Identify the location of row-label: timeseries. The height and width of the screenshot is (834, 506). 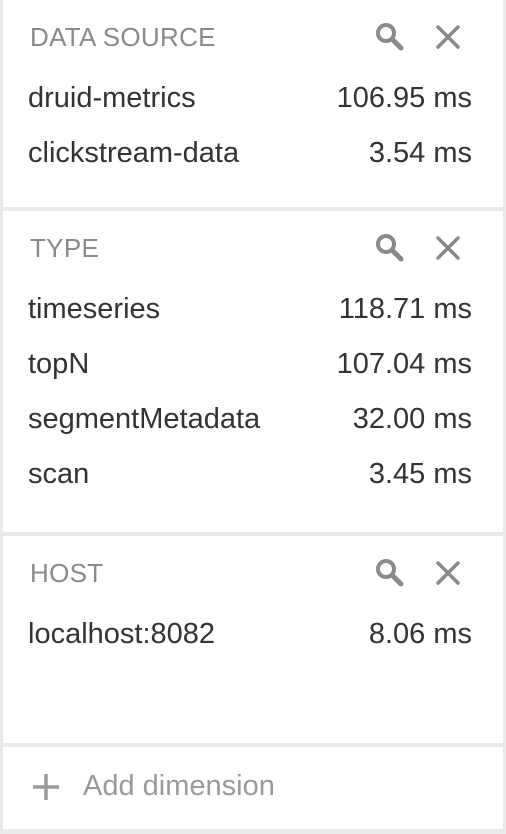
(94, 309).